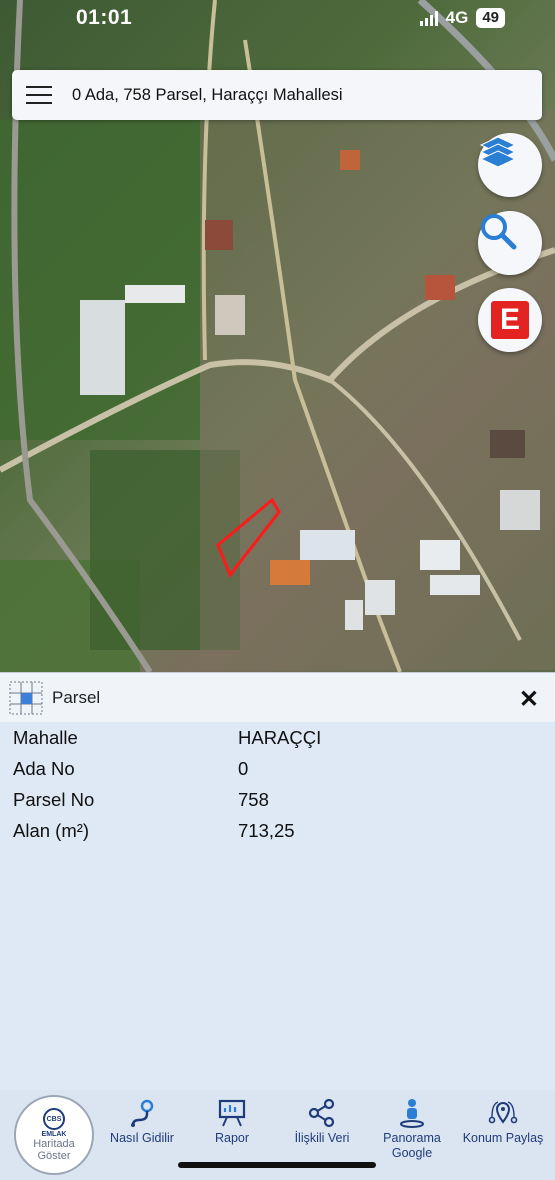 The image size is (555, 1180). I want to click on status-indicators: 4G 49, so click(462, 18).